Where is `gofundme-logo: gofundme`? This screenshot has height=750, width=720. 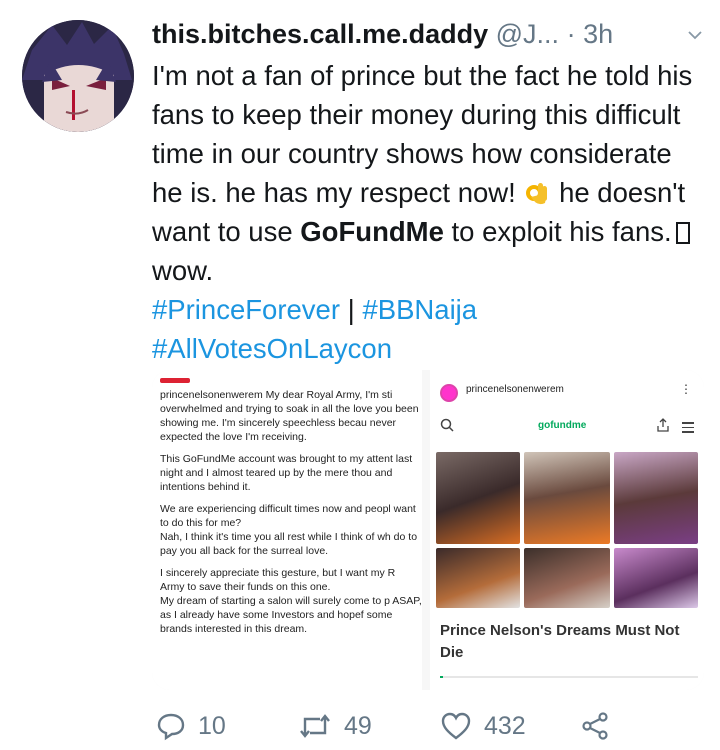
gofundme-logo: gofundme is located at coordinates (562, 425).